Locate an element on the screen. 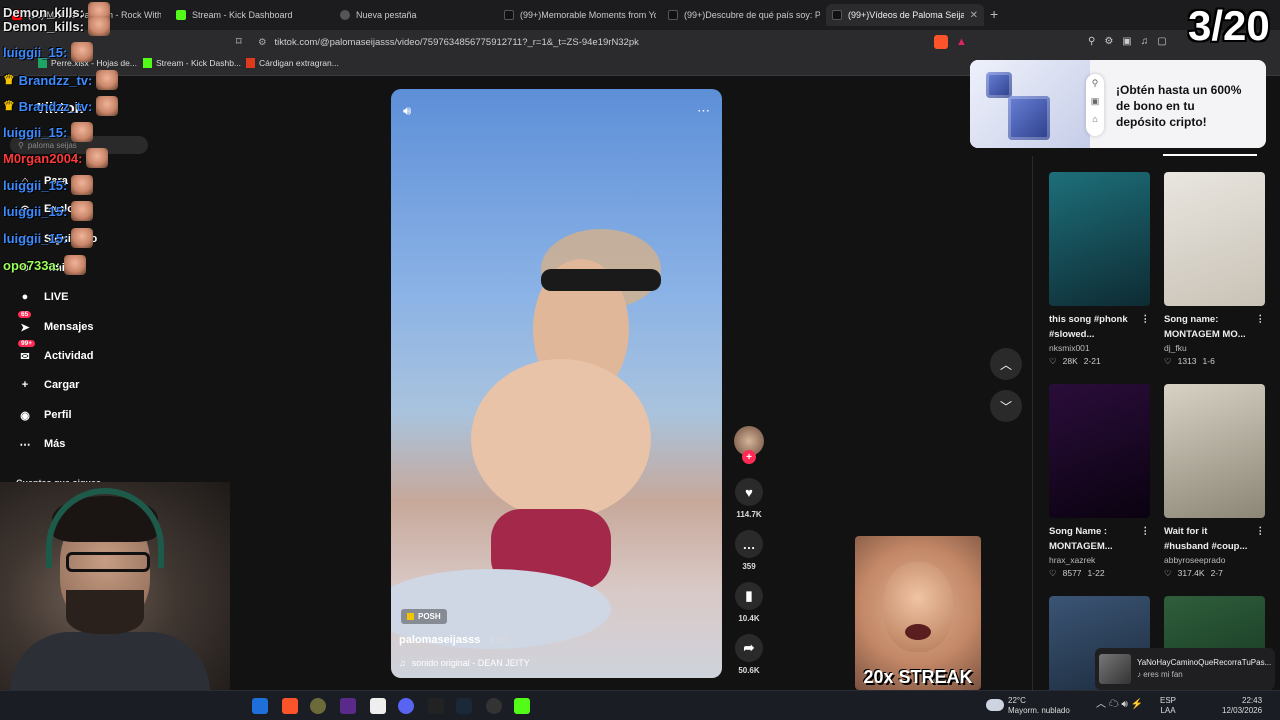 This screenshot has height=720, width=1280. follow-plus-icon: + is located at coordinates (749, 457).